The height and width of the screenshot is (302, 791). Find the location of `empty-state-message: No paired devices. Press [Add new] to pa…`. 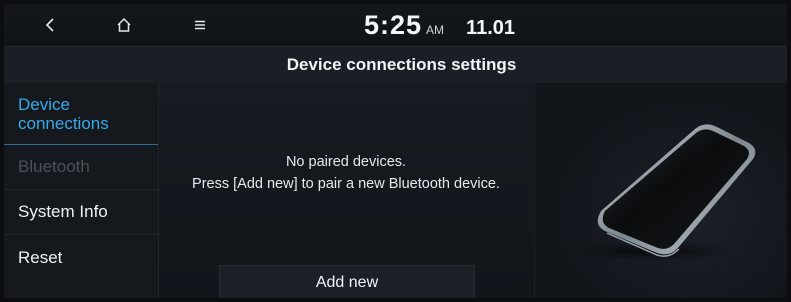

empty-state-message: No paired devices. Press [Add new] to pa… is located at coordinates (346, 173).